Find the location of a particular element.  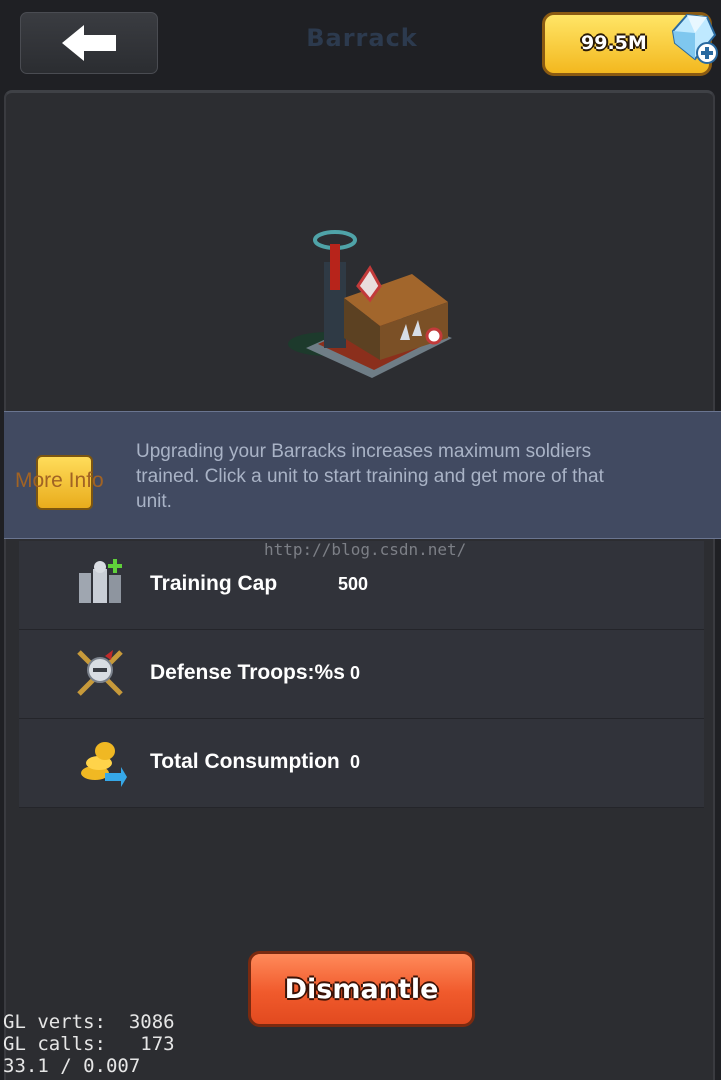

barracks-building-icon is located at coordinates (370, 304).